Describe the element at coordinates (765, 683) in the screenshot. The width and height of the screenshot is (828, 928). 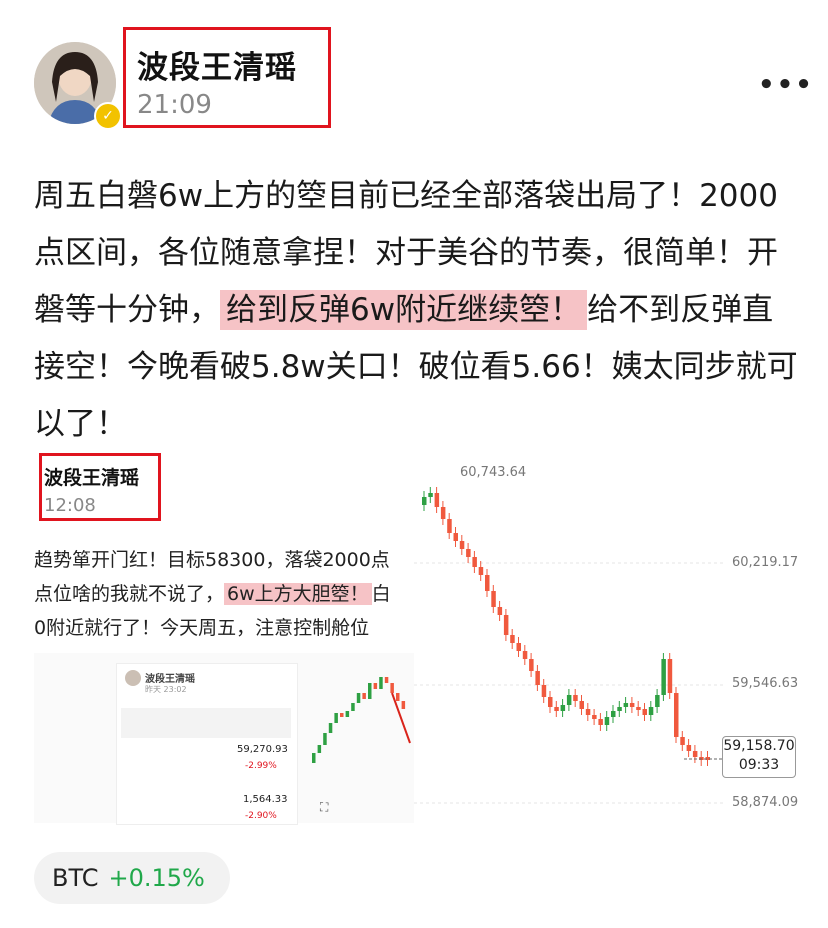
I see `price-label: 59,546.63` at that location.